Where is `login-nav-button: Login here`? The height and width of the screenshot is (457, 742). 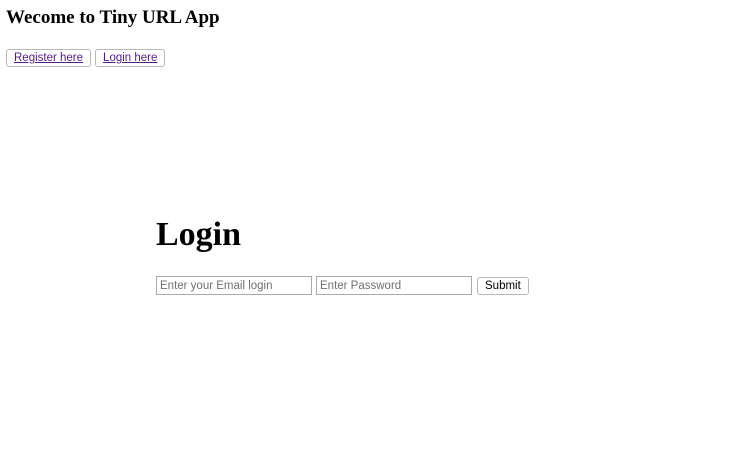
login-nav-button: Login here is located at coordinates (130, 58).